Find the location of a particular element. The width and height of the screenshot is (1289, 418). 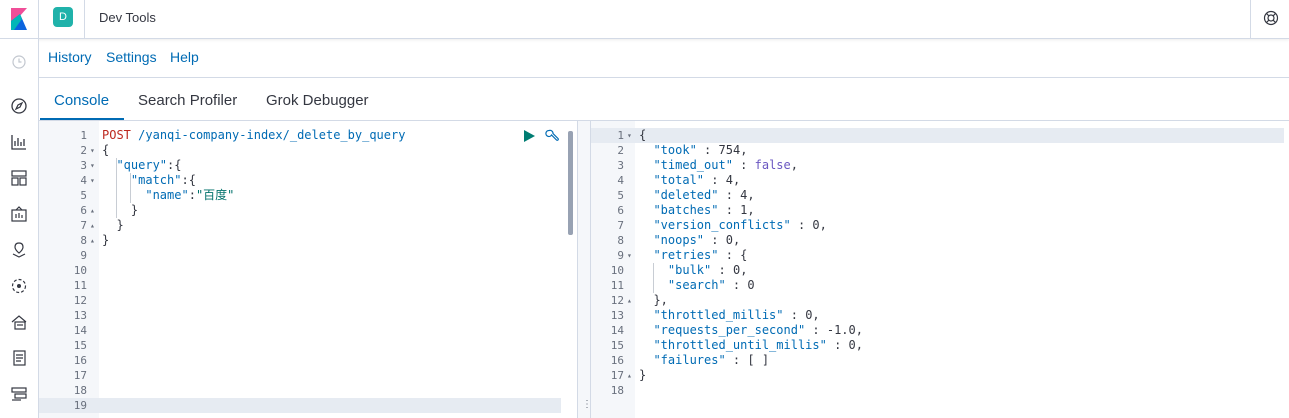

maps-icon is located at coordinates (19, 250).